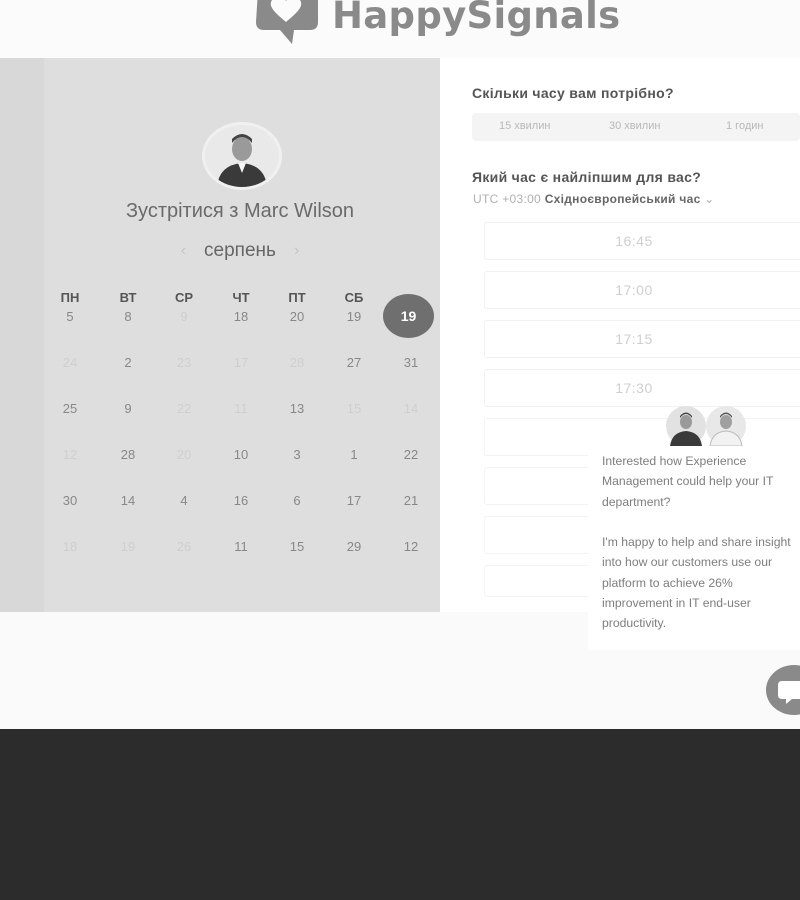 This screenshot has height=900, width=800. Describe the element at coordinates (70, 408) in the screenshot. I see `calendar-day: 25` at that location.